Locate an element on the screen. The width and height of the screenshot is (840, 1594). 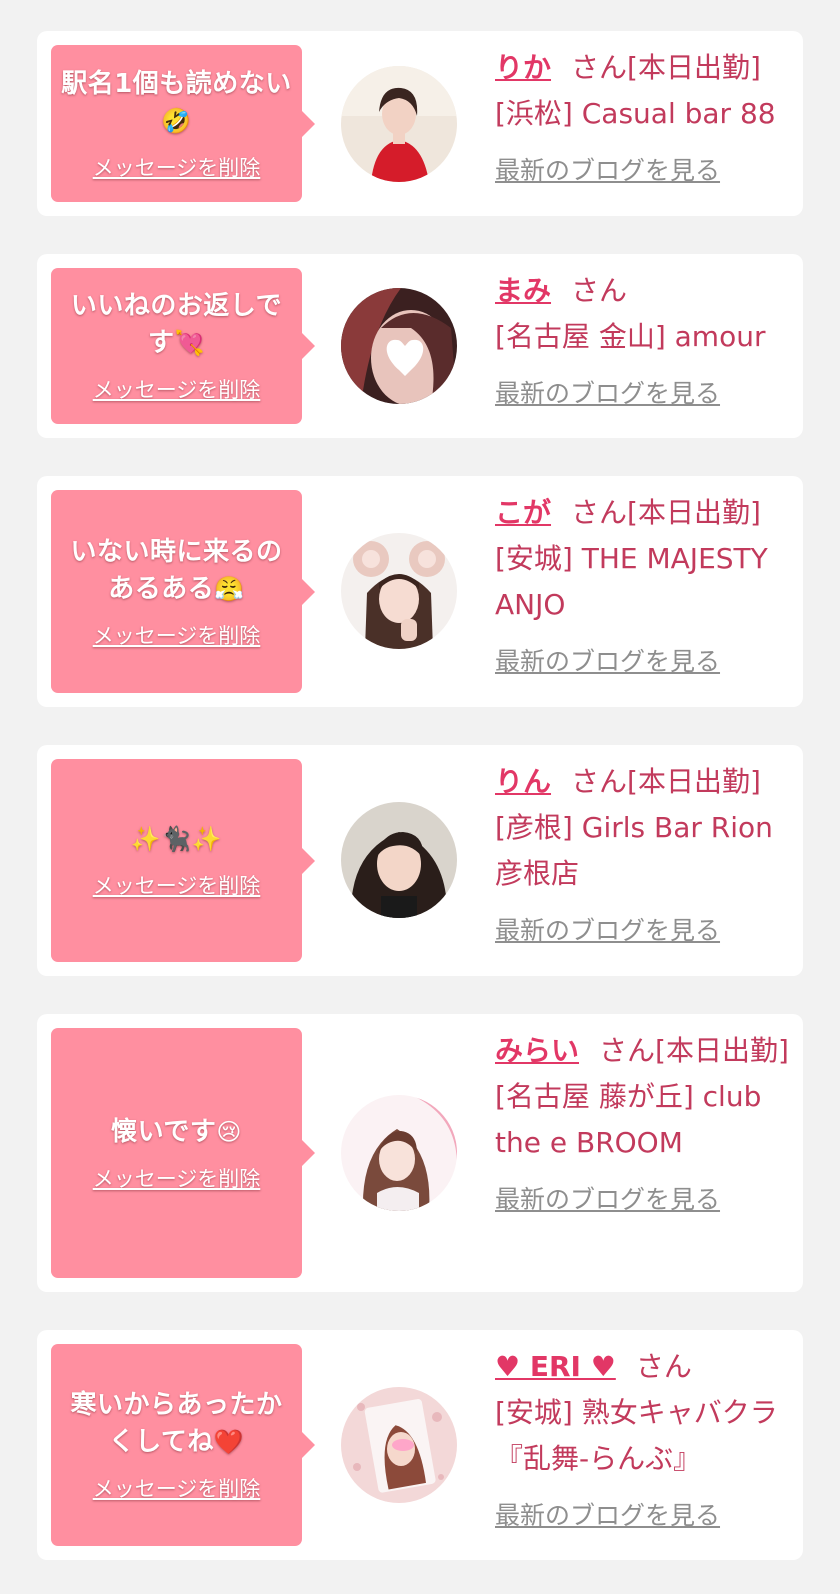
profile-name-link: みらい is located at coordinates (537, 1050).